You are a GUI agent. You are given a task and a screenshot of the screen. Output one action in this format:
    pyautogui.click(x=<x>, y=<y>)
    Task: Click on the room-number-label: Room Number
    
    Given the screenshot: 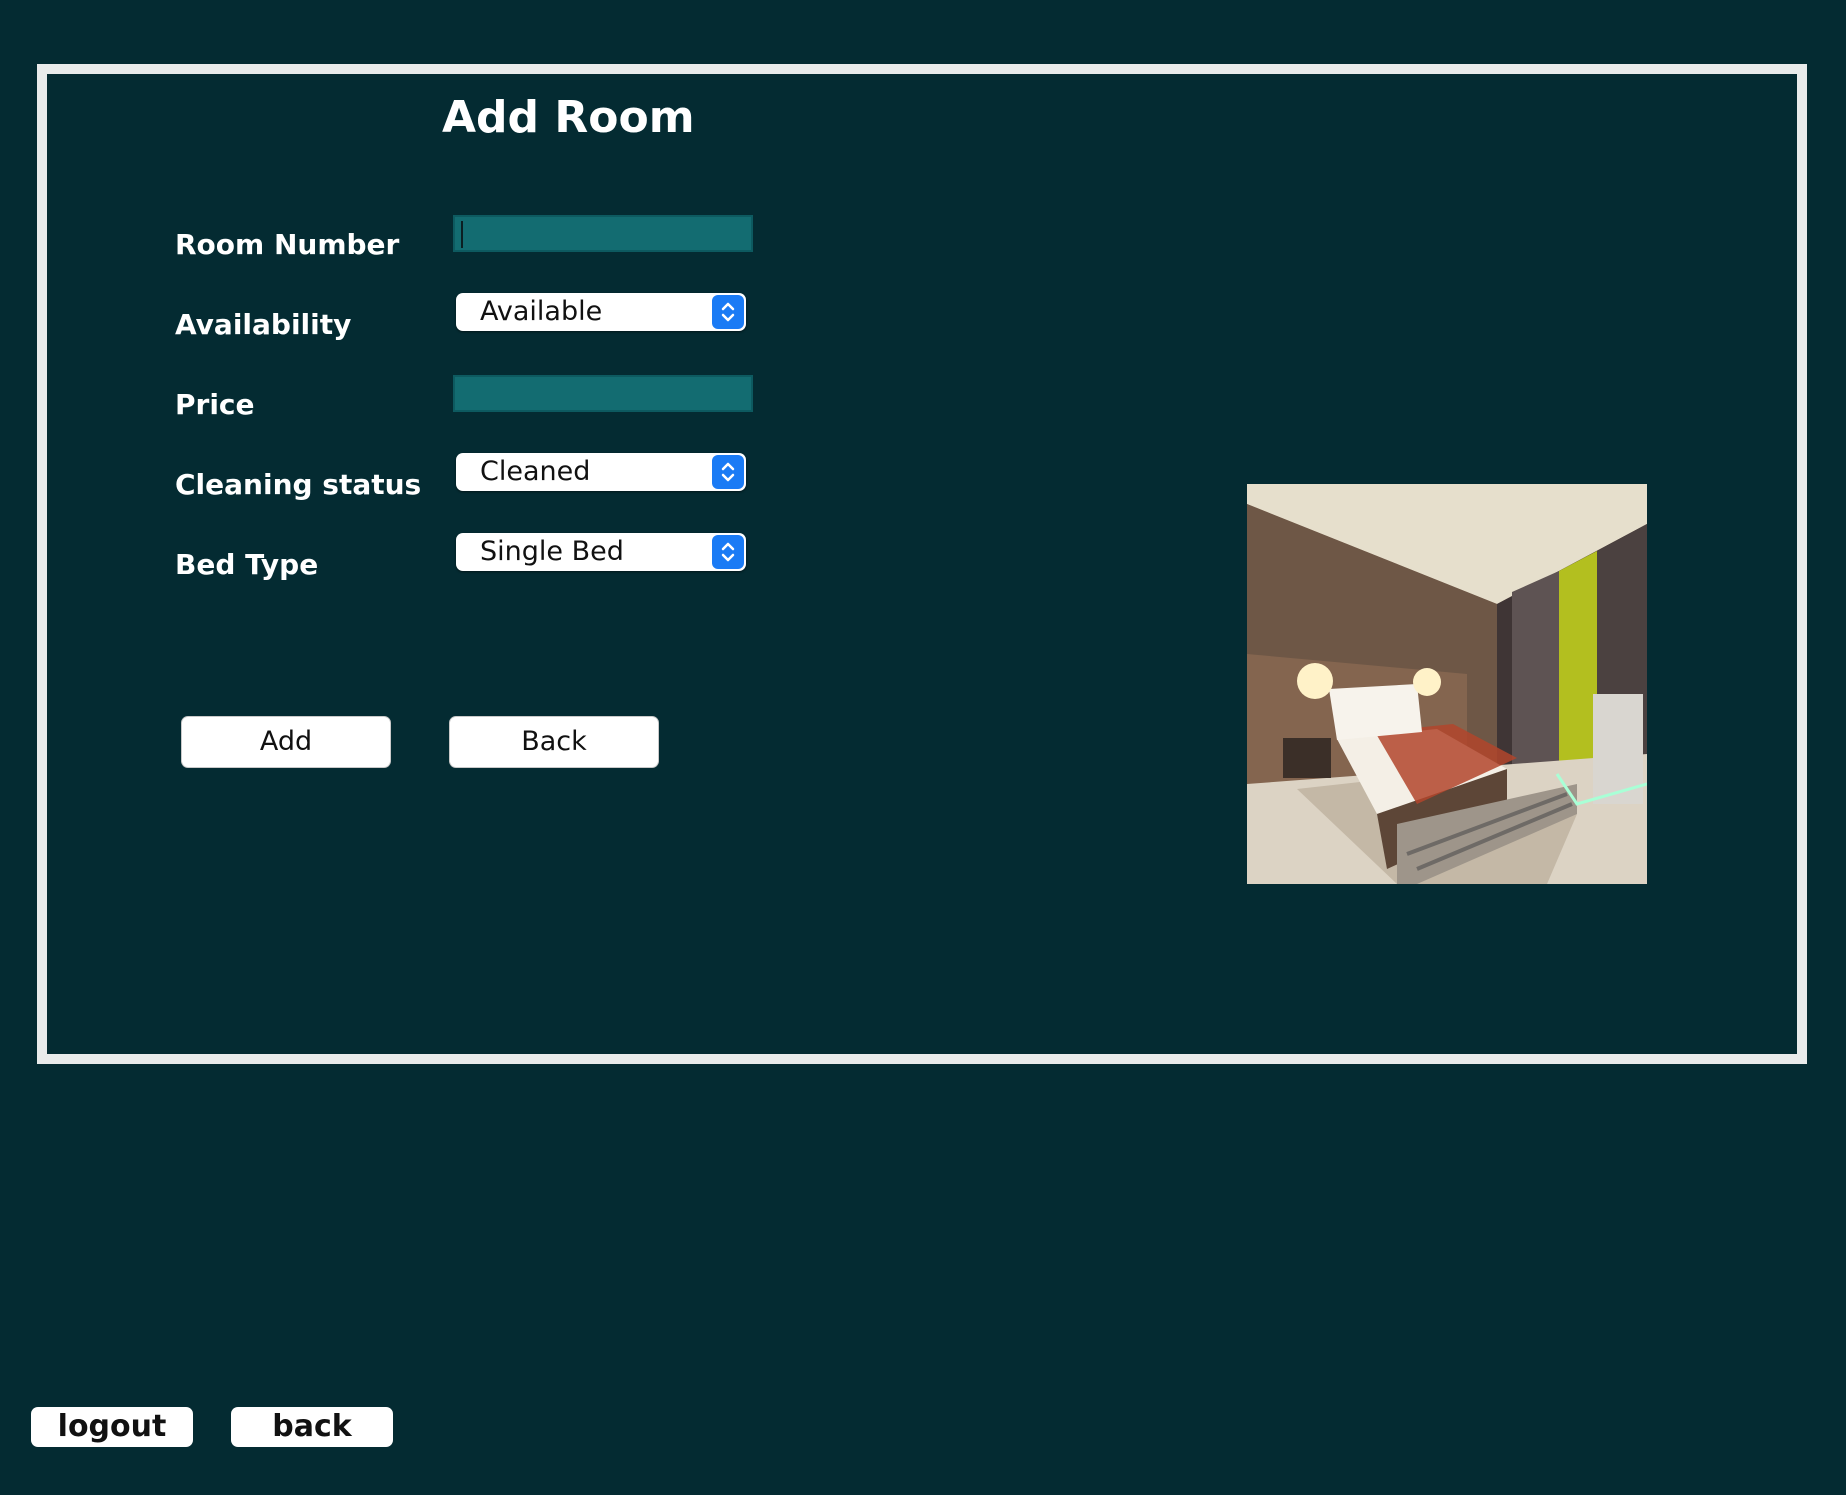 What is the action you would take?
    pyautogui.click(x=287, y=244)
    